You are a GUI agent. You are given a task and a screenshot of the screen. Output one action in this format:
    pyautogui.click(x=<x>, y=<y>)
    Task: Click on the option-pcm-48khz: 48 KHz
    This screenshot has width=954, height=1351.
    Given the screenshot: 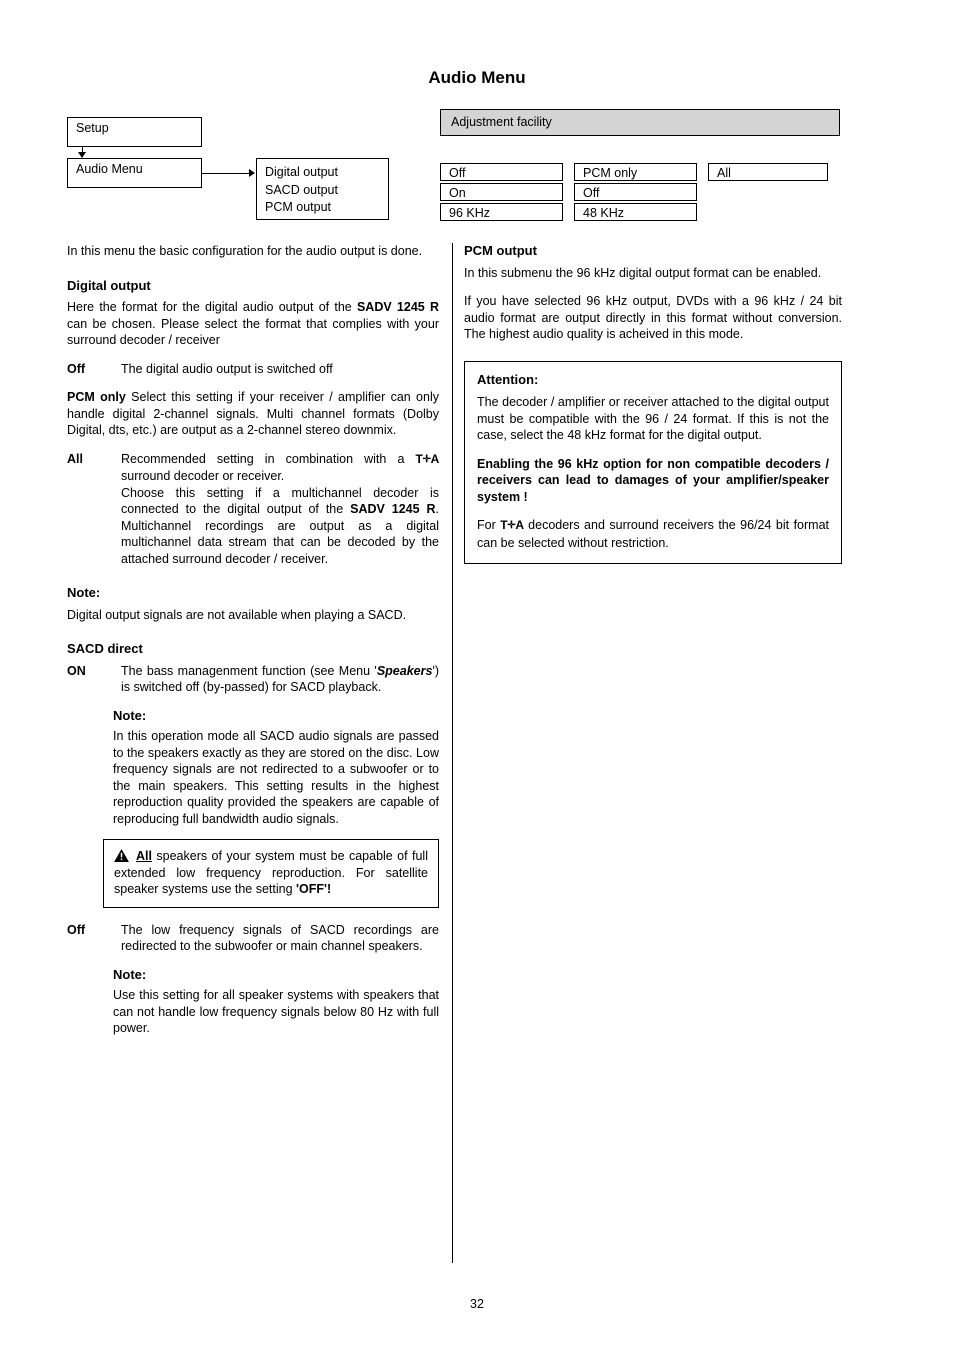 What is the action you would take?
    pyautogui.click(x=635, y=212)
    